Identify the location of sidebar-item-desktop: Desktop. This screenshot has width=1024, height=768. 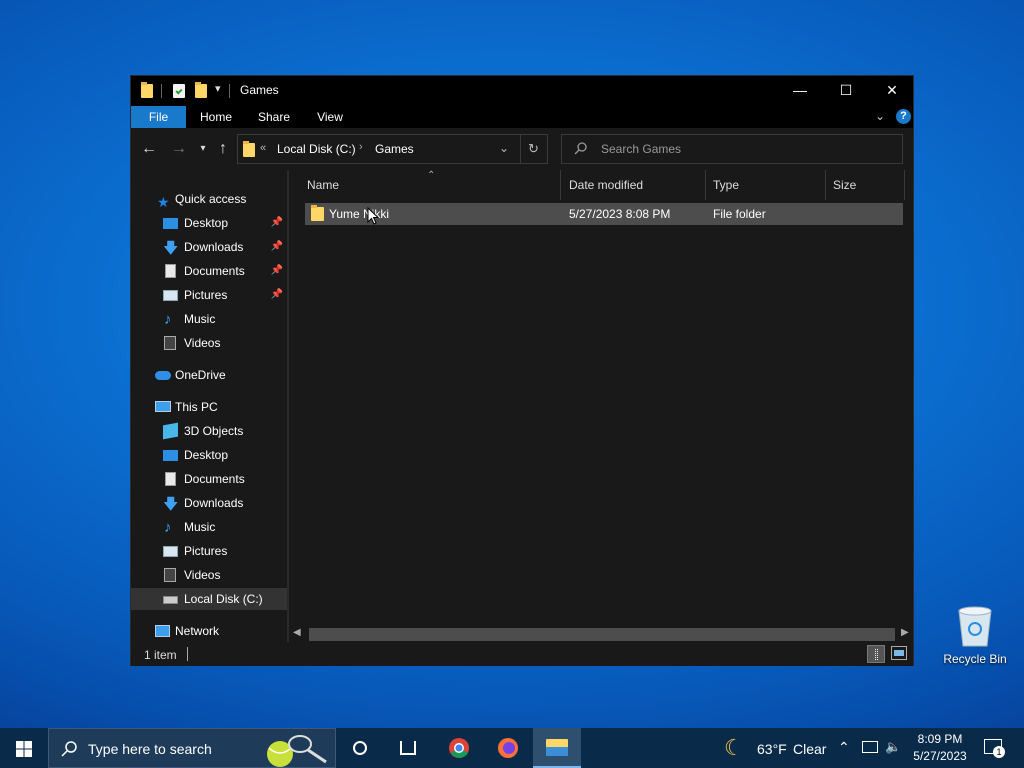
(209, 455).